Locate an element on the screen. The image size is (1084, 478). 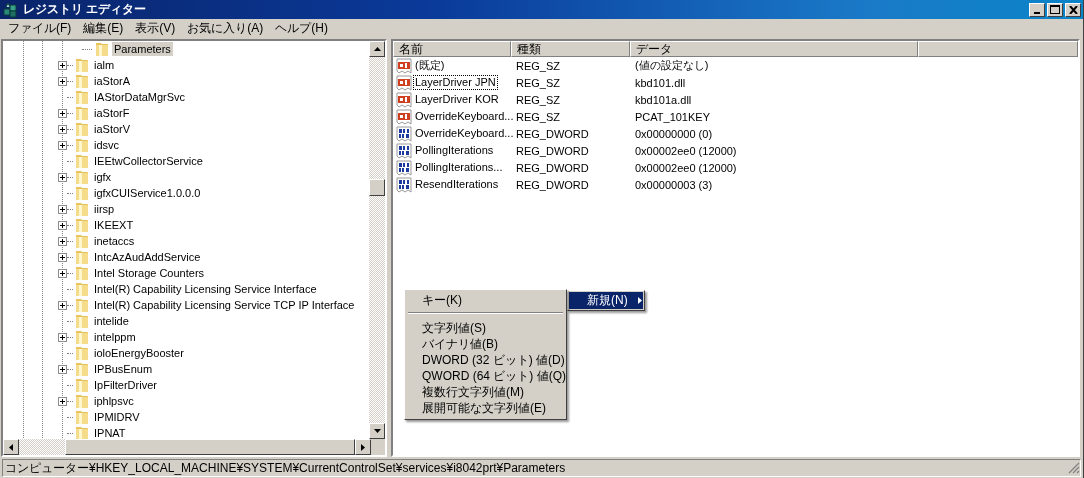
tree-item: intelppm is located at coordinates (115, 337).